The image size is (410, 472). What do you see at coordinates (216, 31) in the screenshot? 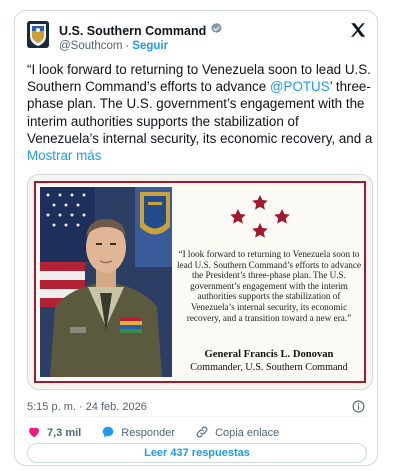
I see `verified-badge-icon` at bounding box center [216, 31].